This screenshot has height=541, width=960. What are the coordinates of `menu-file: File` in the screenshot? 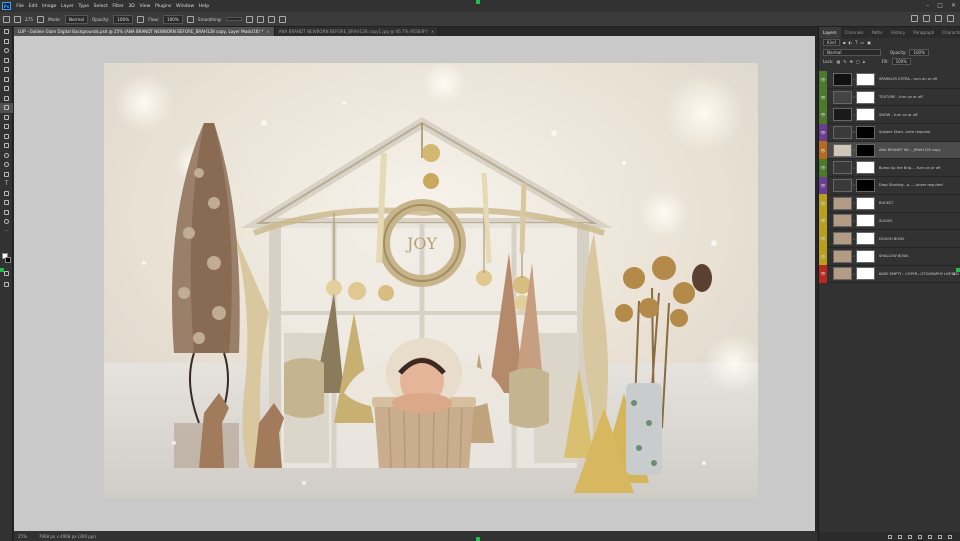 It's located at (20, 6).